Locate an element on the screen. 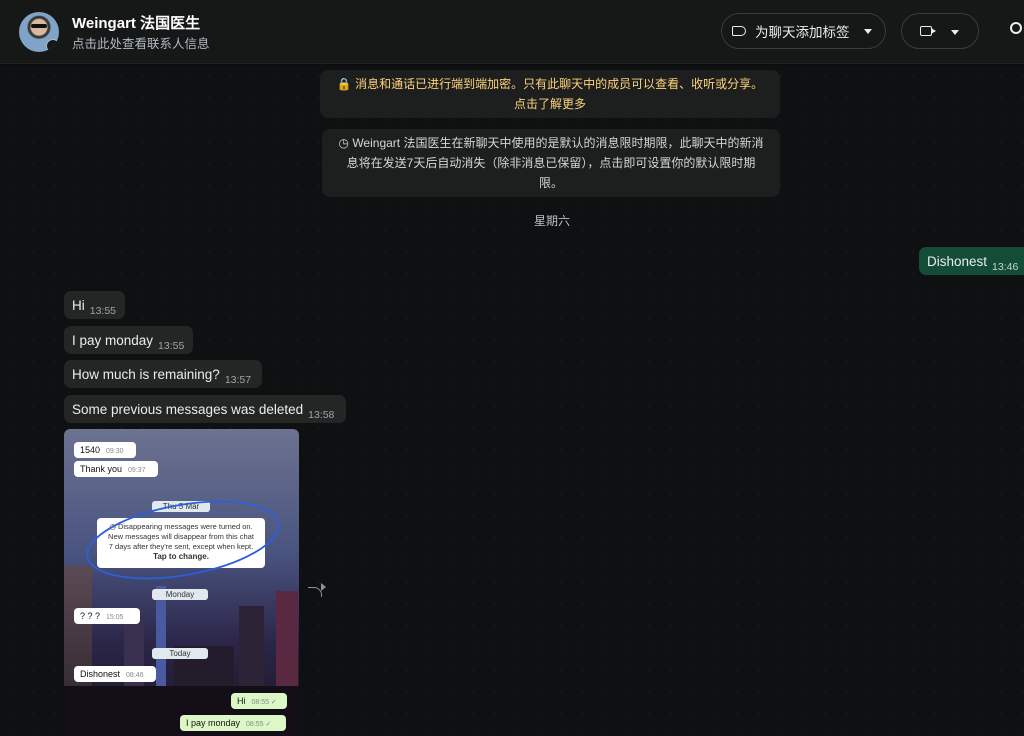 The width and height of the screenshot is (1024, 736). message-bubble-outgoing: Dishonest 13:46 is located at coordinates (971, 261).